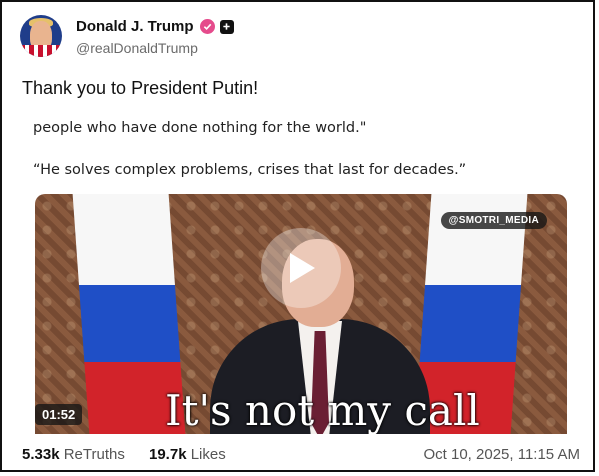  I want to click on post-header: Donald J. Trump @realDonaldTrump, so click(300, 37).